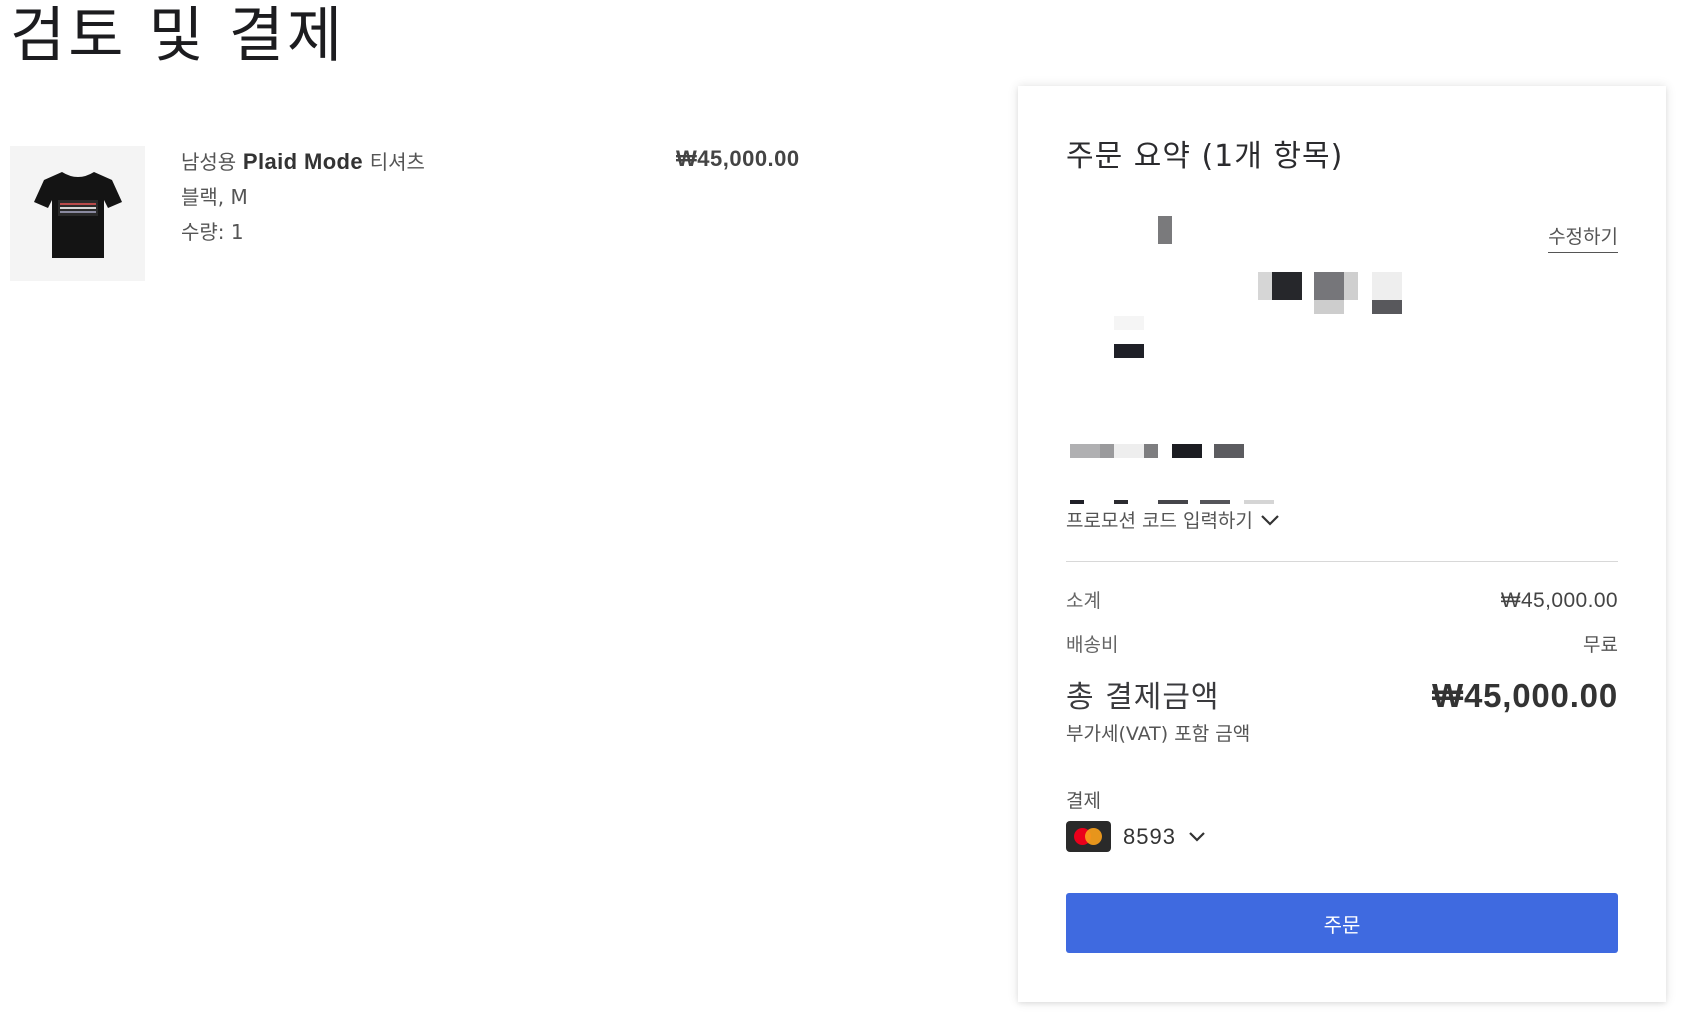 The width and height of the screenshot is (1682, 1015). What do you see at coordinates (1092, 645) in the screenshot?
I see `shipping-label: 배송비` at bounding box center [1092, 645].